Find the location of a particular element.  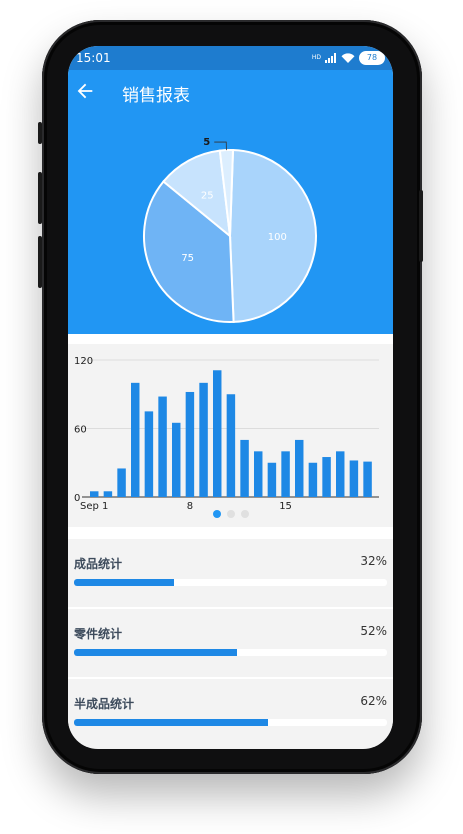

status-time: 15:01 is located at coordinates (93, 58).